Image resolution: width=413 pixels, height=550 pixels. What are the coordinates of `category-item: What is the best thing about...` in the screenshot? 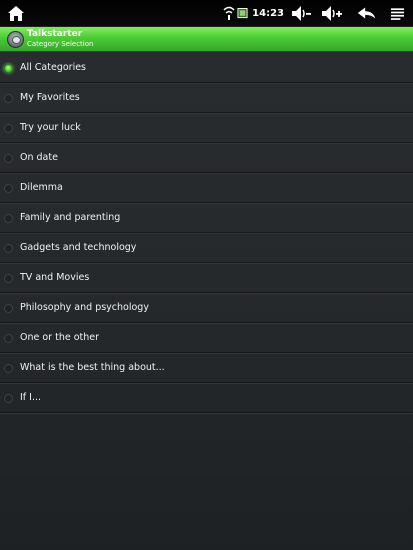 It's located at (206, 368).